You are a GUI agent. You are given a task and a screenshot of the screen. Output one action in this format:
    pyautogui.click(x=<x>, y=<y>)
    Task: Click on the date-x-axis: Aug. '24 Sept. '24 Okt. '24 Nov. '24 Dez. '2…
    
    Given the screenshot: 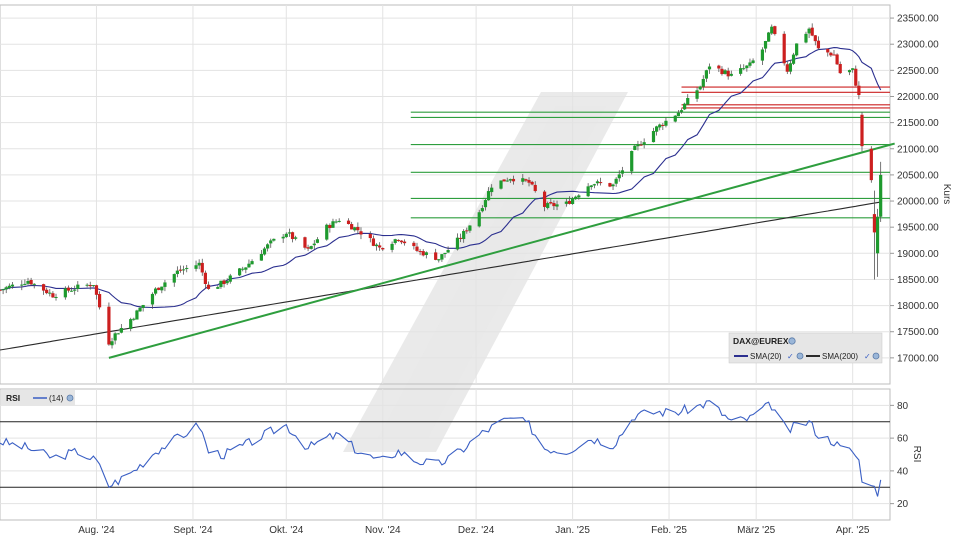 What is the action you would take?
    pyautogui.click(x=474, y=530)
    